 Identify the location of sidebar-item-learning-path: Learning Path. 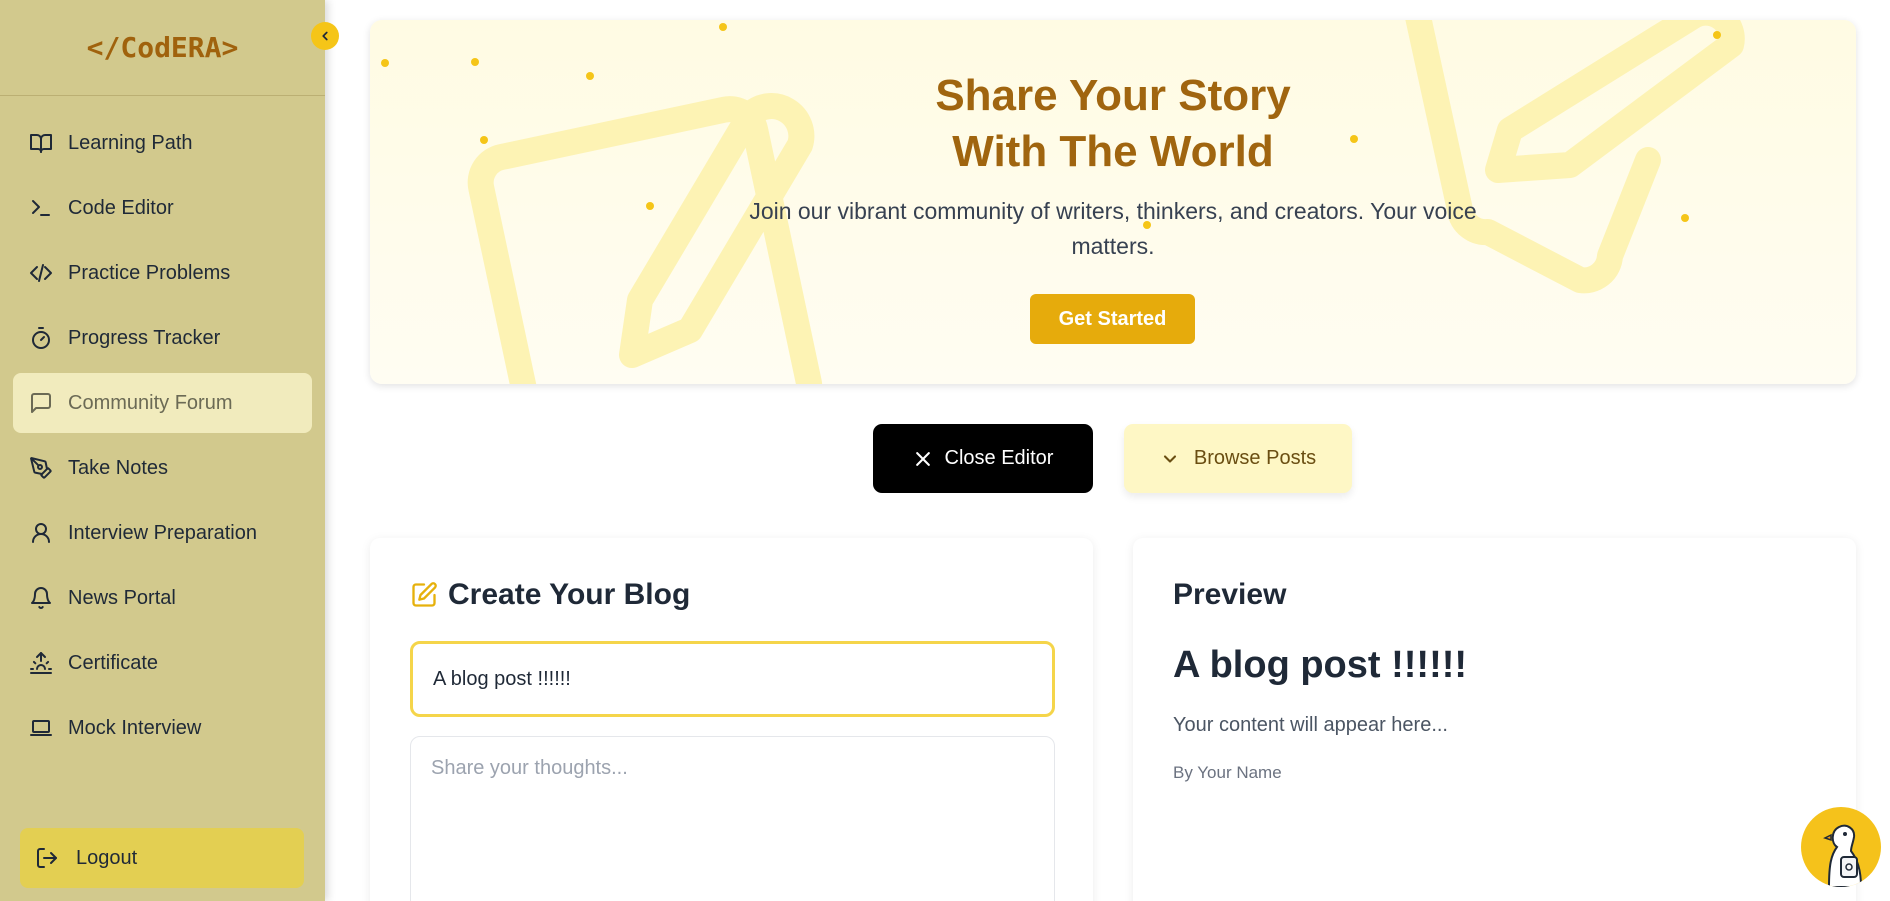
(162, 143).